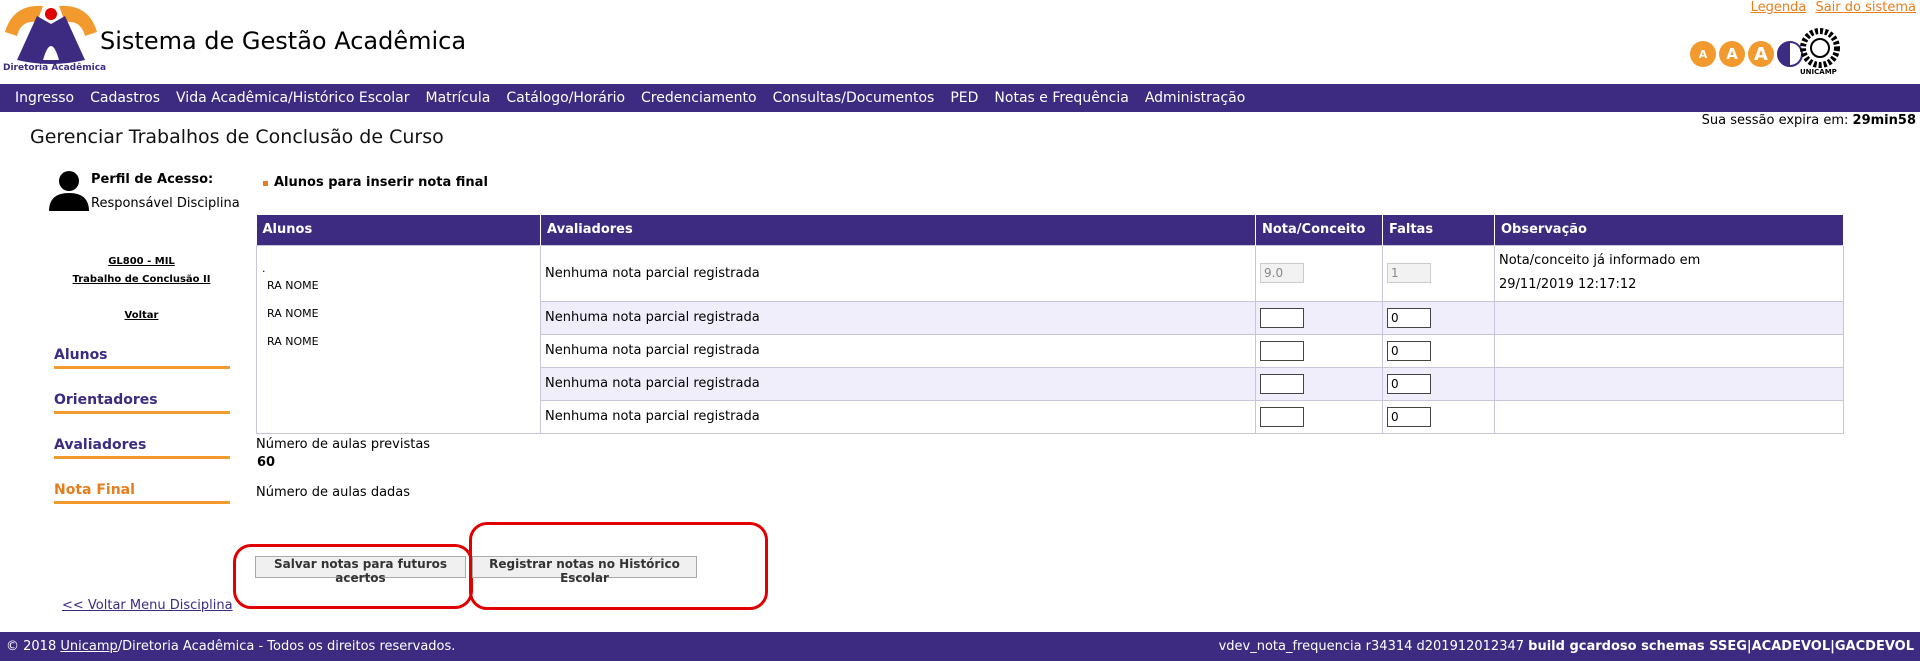 The width and height of the screenshot is (1920, 661). I want to click on col-nota: Nota/Conceito, so click(1319, 230).